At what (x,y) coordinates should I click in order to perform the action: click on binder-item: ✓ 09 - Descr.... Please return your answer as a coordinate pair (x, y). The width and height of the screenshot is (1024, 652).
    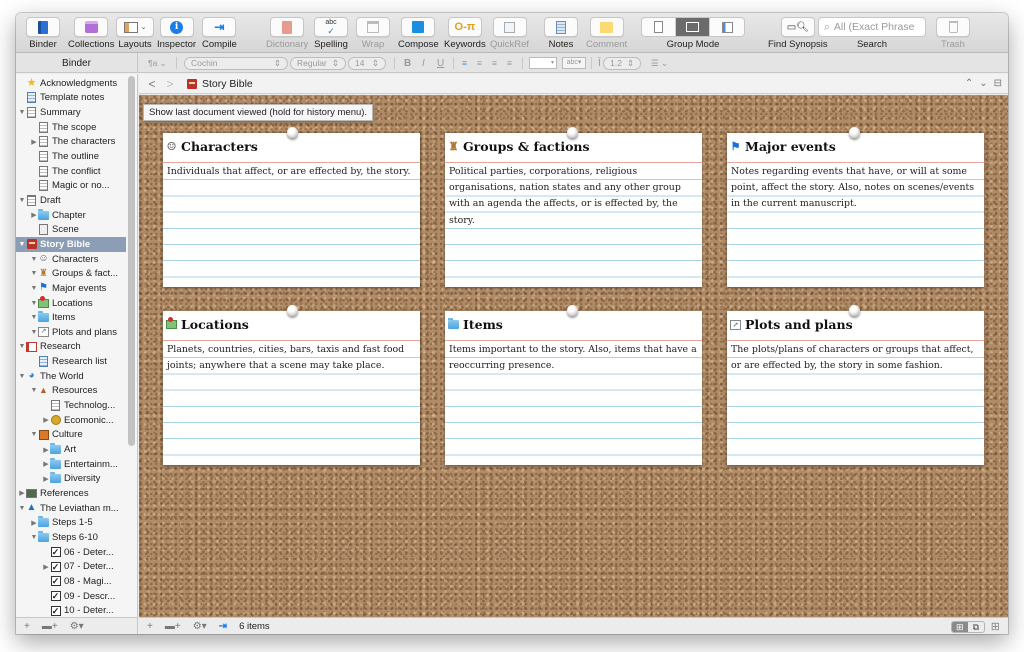
    Looking at the image, I should click on (72, 596).